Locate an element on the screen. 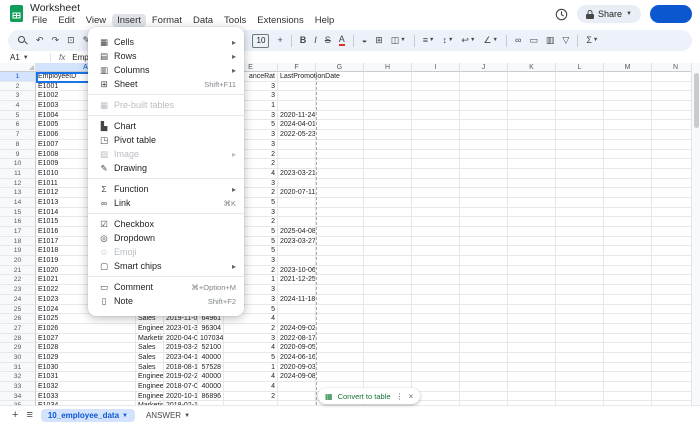  cell-G15 is located at coordinates (340, 212).